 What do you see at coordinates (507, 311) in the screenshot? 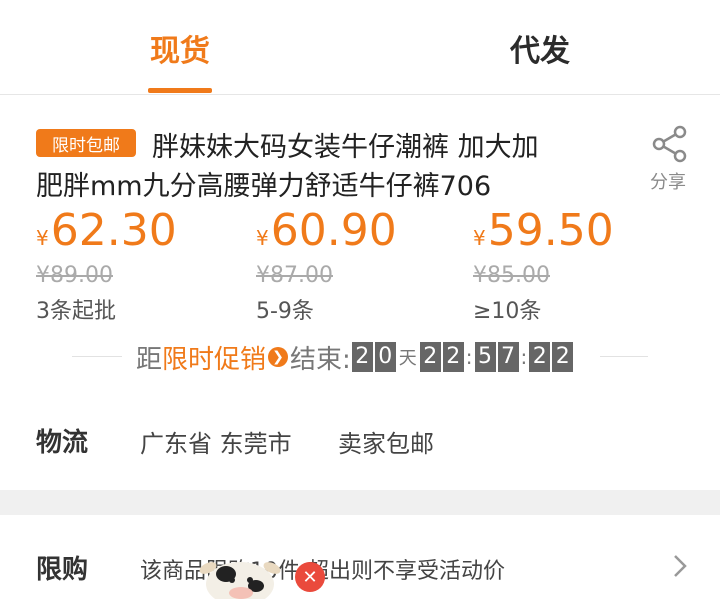
I see `quantity-range: ≥10条` at bounding box center [507, 311].